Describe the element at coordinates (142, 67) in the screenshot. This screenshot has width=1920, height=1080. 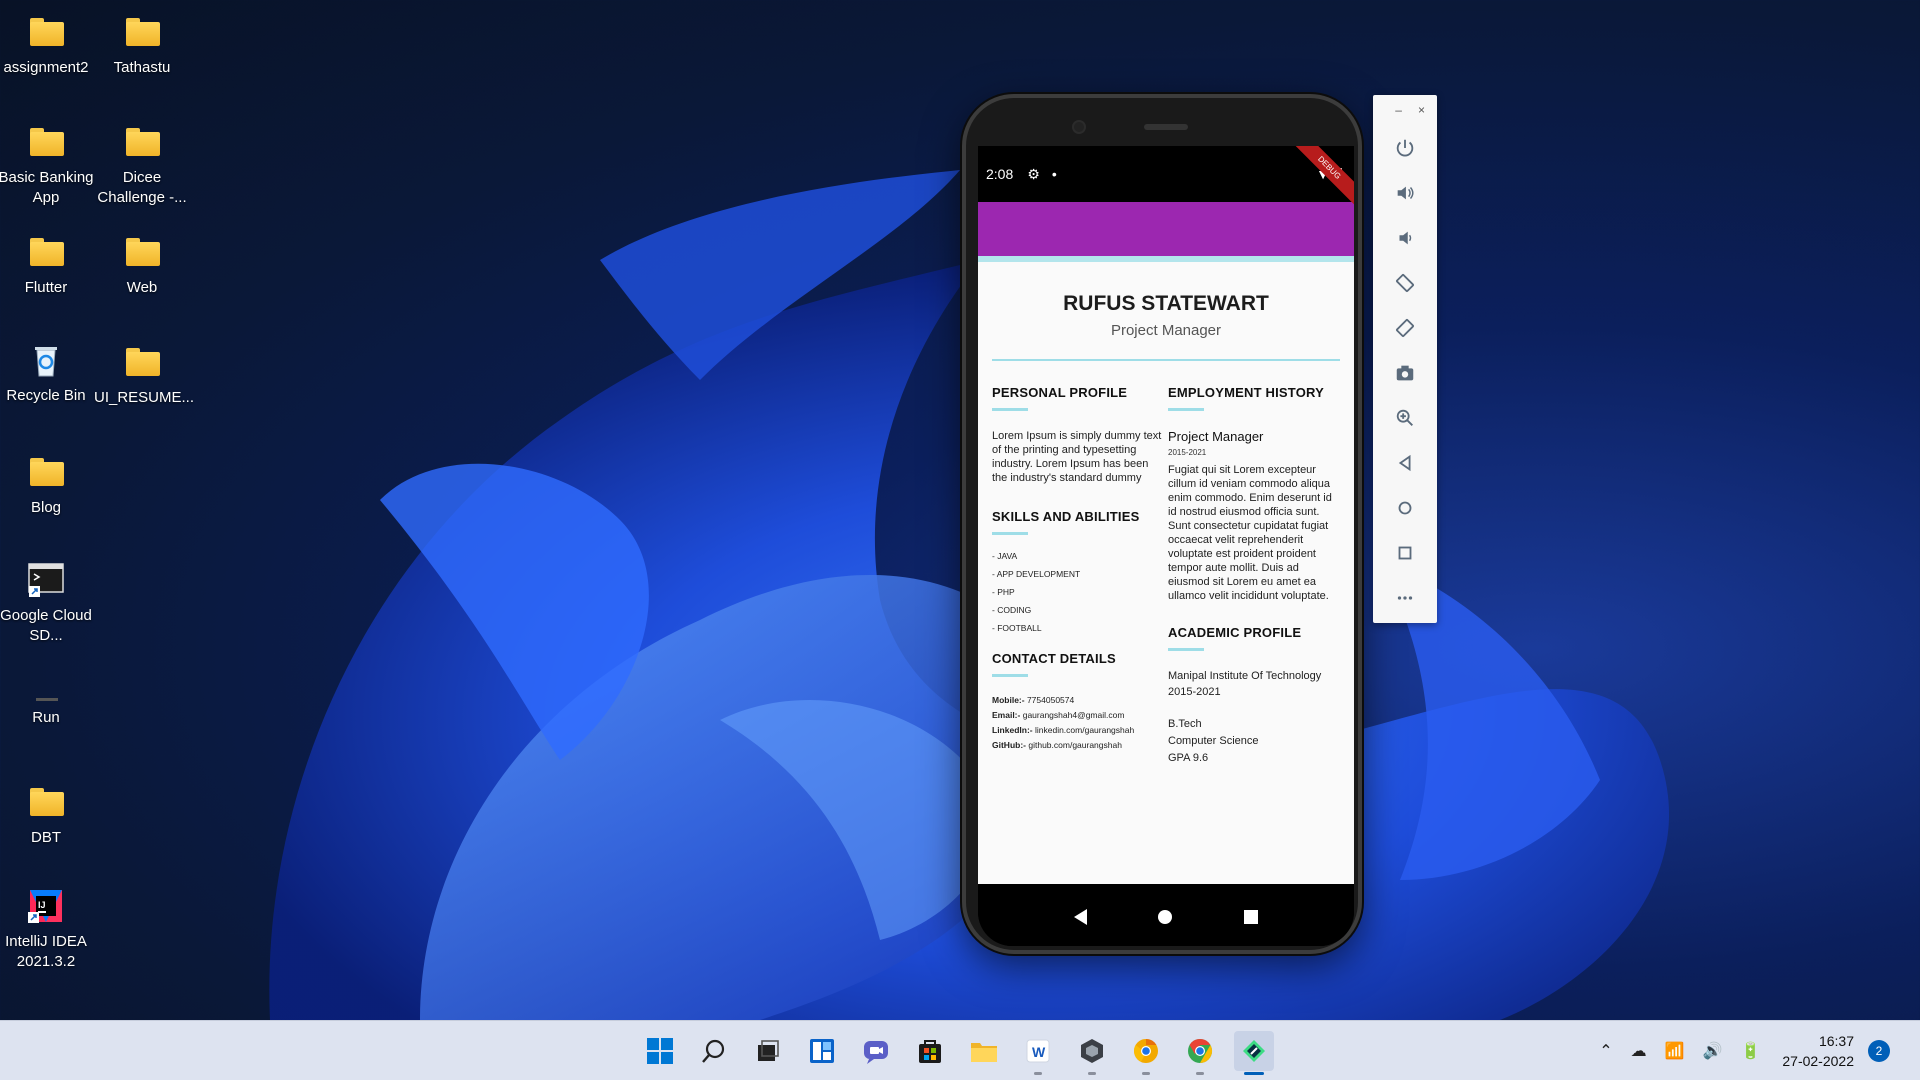
I see `desktop-icon-label: Tathastu` at that location.